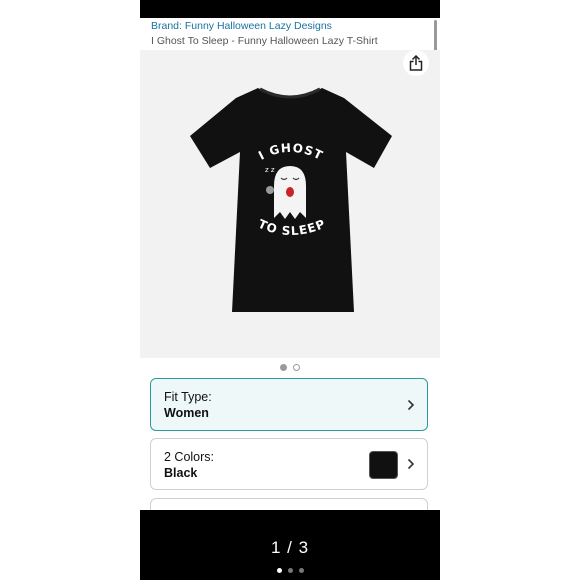  What do you see at coordinates (283, 367) in the screenshot?
I see `carousel-dot-active` at bounding box center [283, 367].